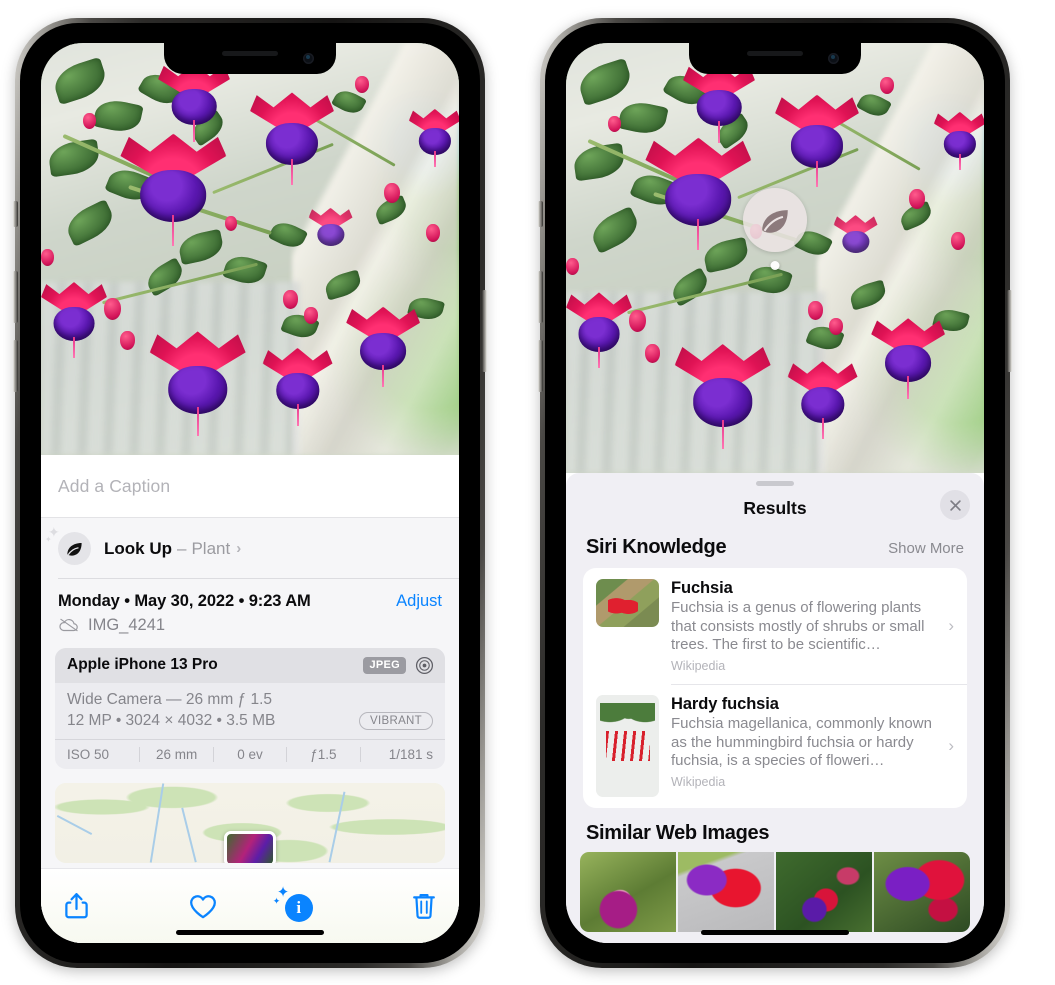  I want to click on close-button, so click(955, 505).